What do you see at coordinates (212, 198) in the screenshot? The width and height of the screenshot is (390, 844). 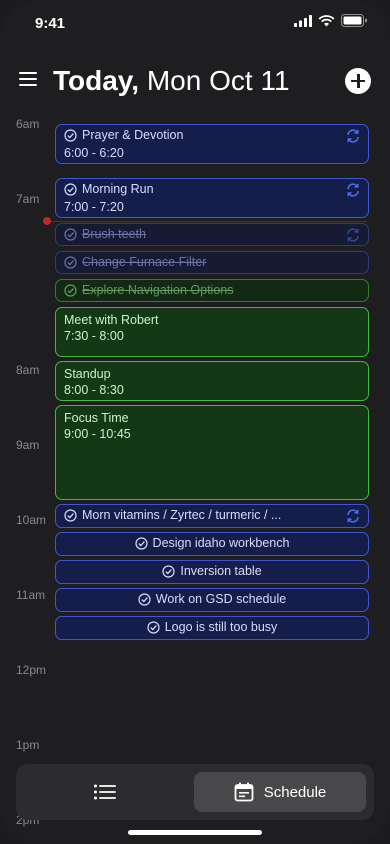 I see `event-morning-run: Morning Run 7:00 - 7:20` at bounding box center [212, 198].